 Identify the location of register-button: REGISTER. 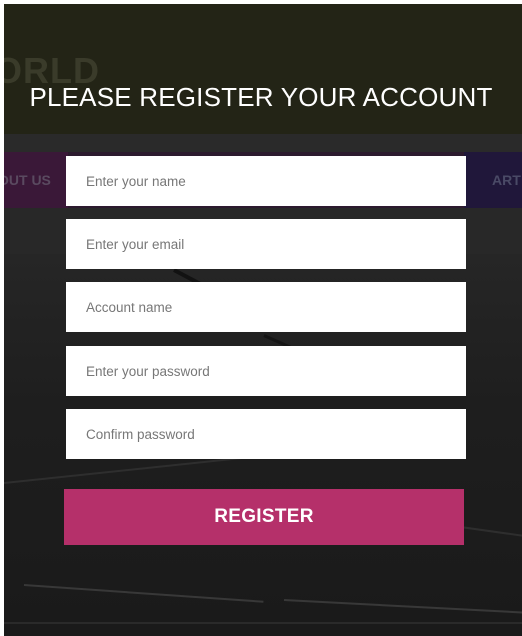
(264, 517).